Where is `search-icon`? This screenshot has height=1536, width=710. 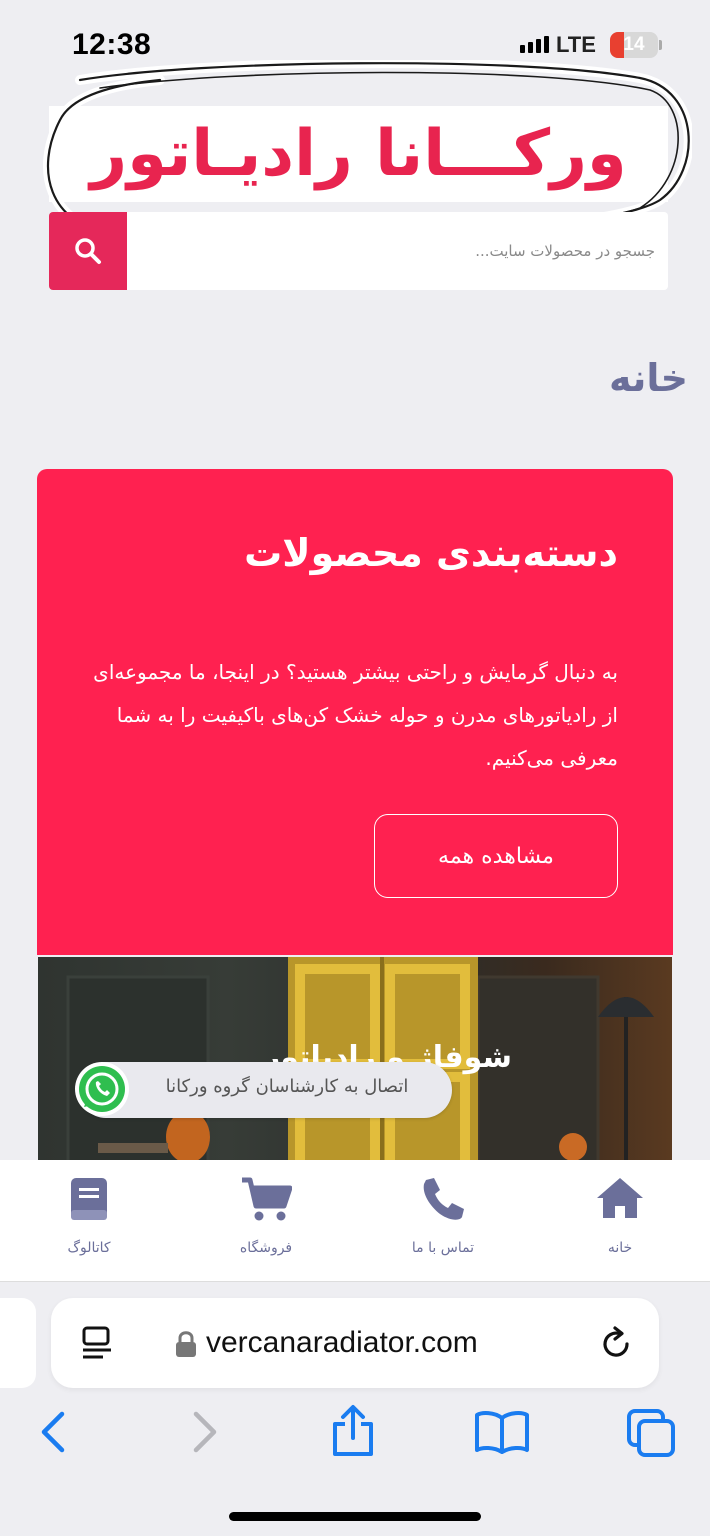 search-icon is located at coordinates (88, 251).